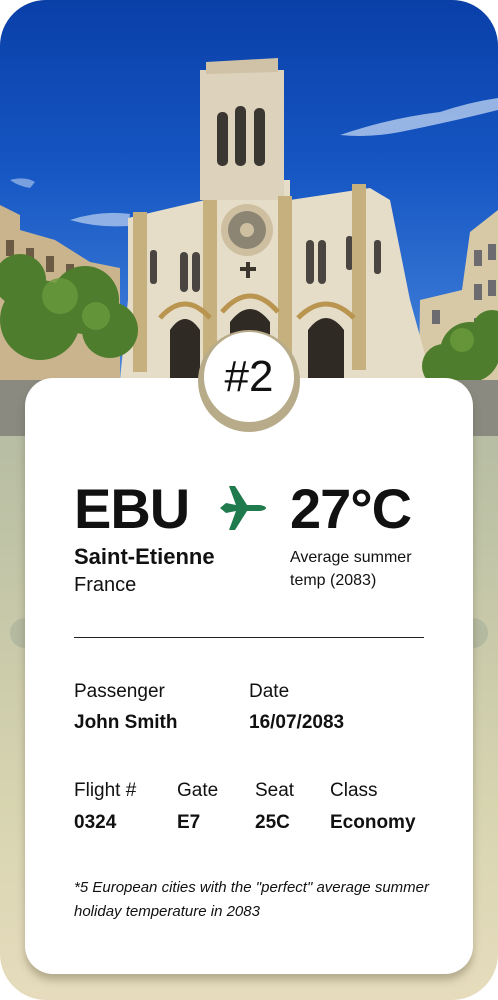  What do you see at coordinates (297, 722) in the screenshot?
I see `date-value: 16/07/2083` at bounding box center [297, 722].